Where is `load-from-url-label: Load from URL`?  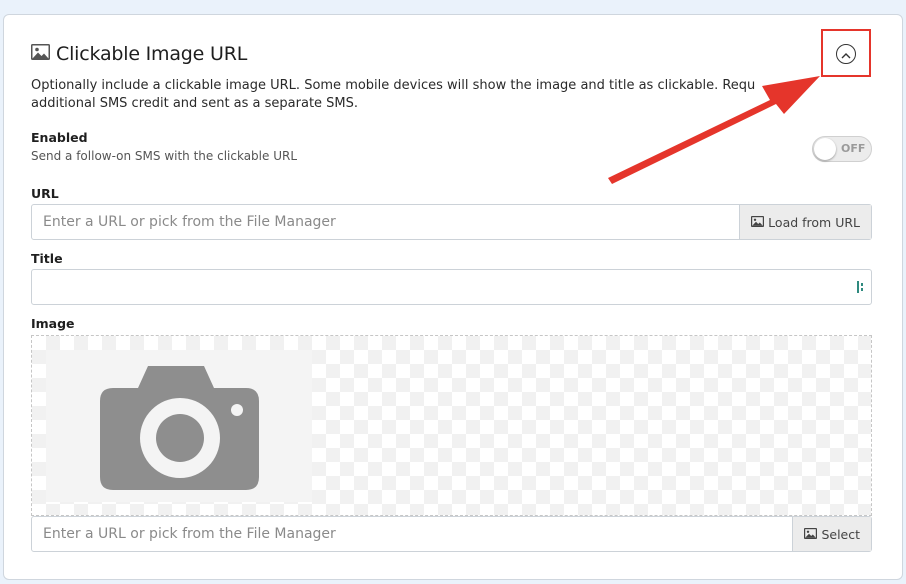 load-from-url-label: Load from URL is located at coordinates (814, 222).